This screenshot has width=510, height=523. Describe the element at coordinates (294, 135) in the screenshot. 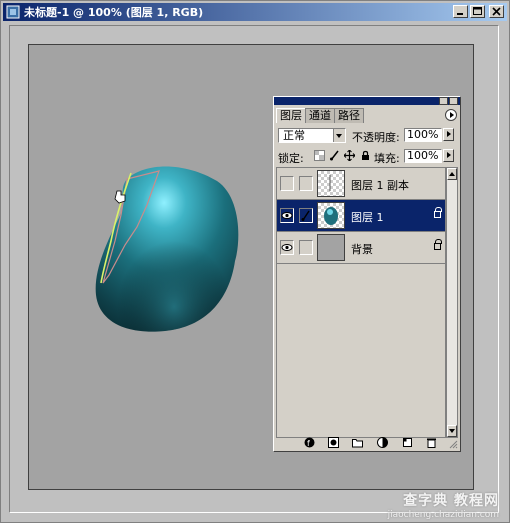

I see `blend-mode-value: 正常` at that location.